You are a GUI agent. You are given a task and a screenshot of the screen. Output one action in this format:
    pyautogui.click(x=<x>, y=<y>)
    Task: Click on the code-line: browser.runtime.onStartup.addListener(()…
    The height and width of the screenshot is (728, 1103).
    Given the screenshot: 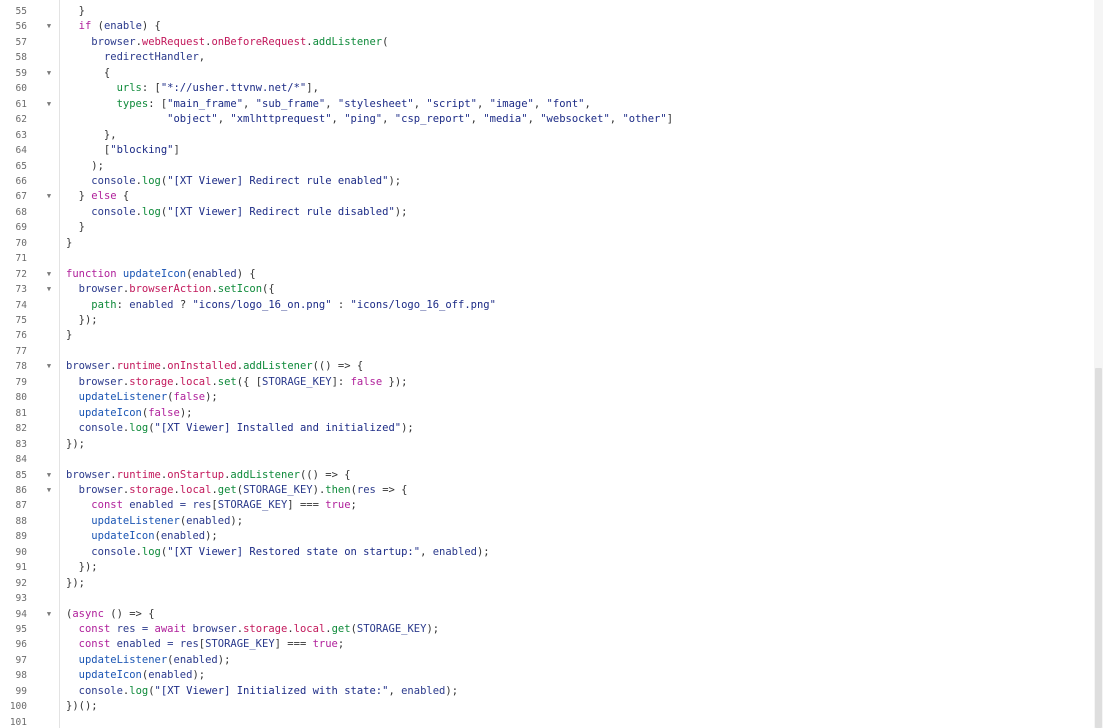 What is the action you would take?
    pyautogui.click(x=208, y=475)
    